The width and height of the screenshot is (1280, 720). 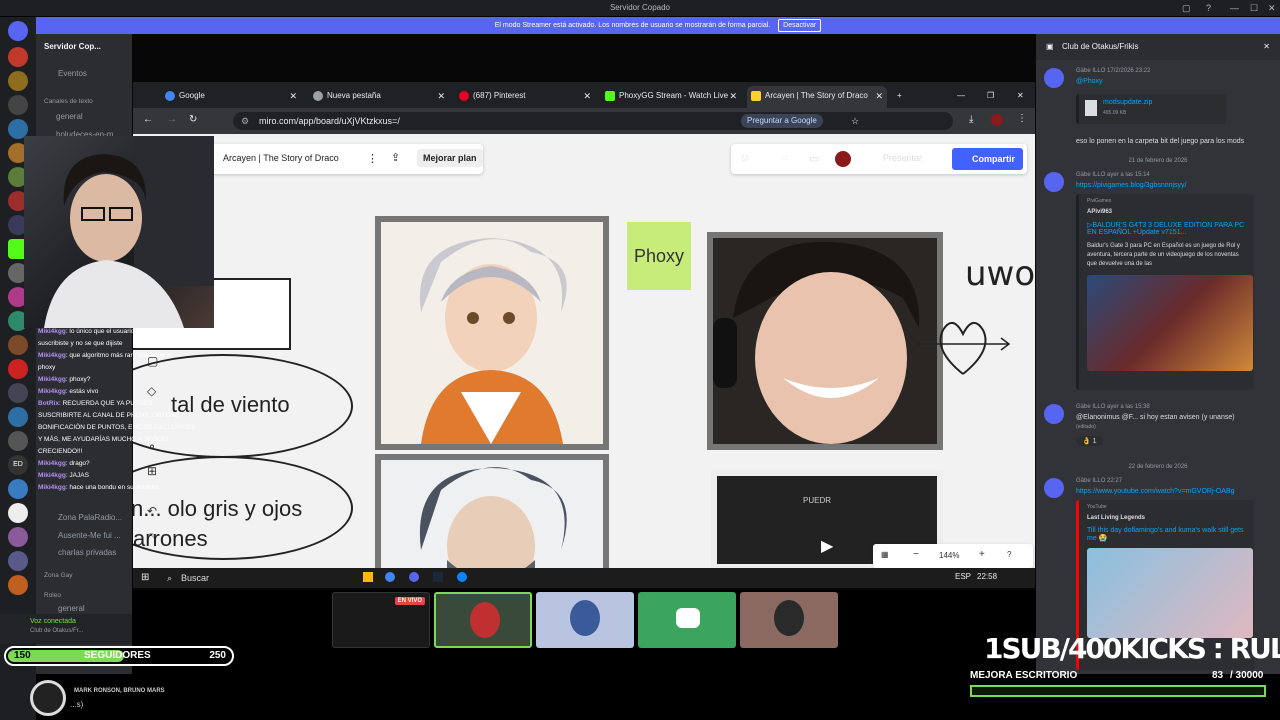 I want to click on file-attachment: modsupdate.zip 495.09 KB, so click(x=1151, y=109).